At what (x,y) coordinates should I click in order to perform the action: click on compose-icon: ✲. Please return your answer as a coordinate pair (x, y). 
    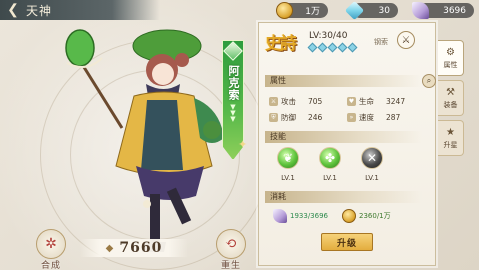
    Looking at the image, I should click on (51, 244).